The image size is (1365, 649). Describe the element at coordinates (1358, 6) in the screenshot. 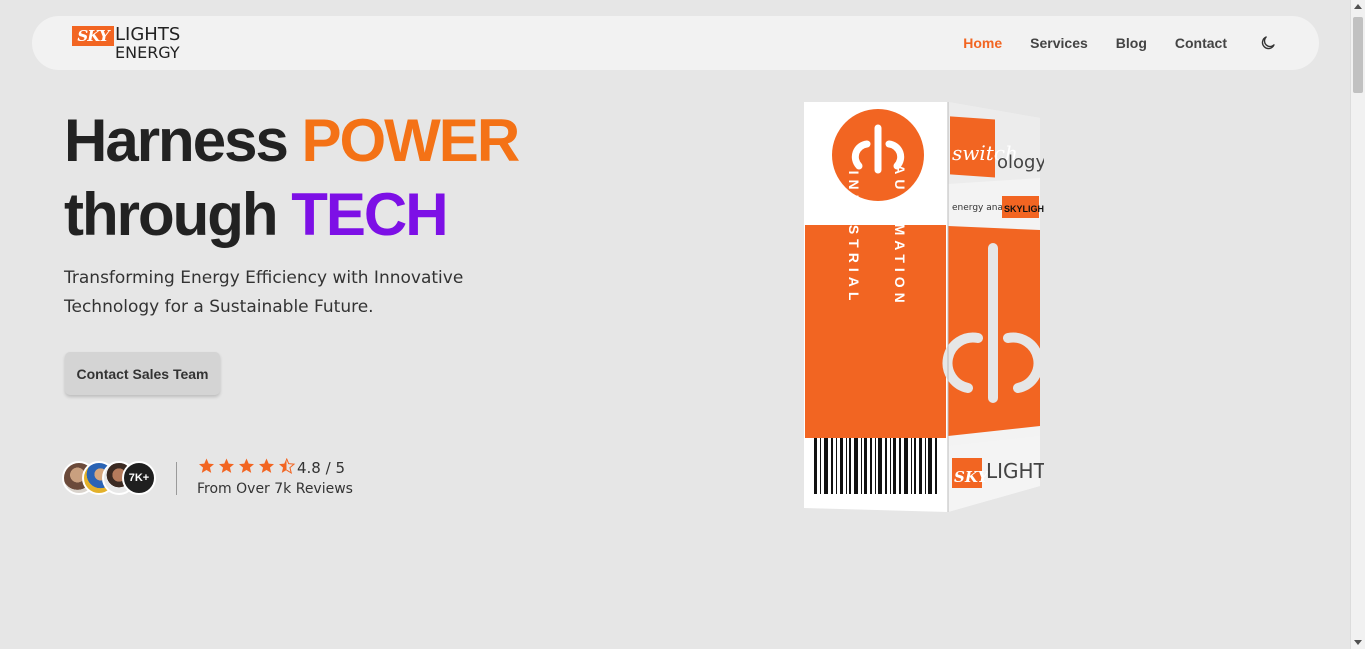

I see `scroll-up-arrow-icon` at that location.